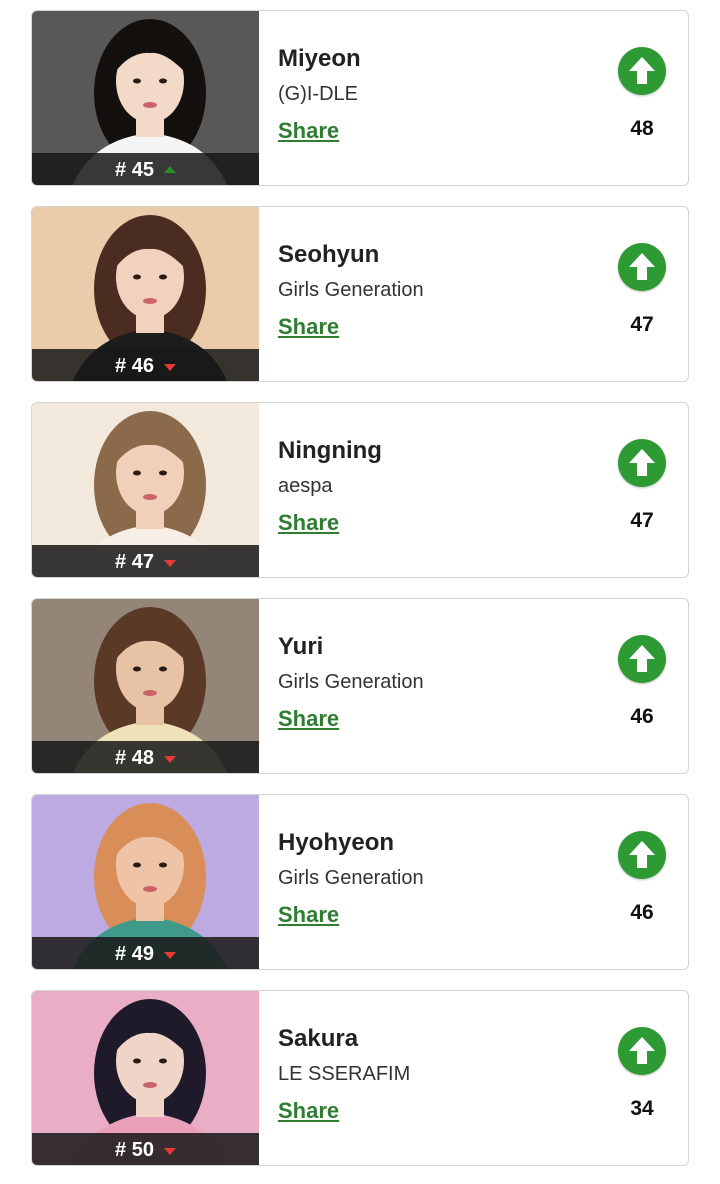  Describe the element at coordinates (134, 561) in the screenshot. I see `rank-label: # 47` at that location.